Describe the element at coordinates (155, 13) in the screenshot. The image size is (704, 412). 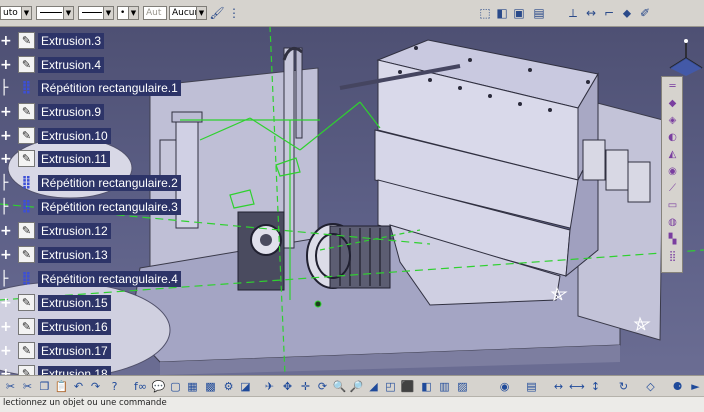
I see `aut-combo: Aut` at that location.